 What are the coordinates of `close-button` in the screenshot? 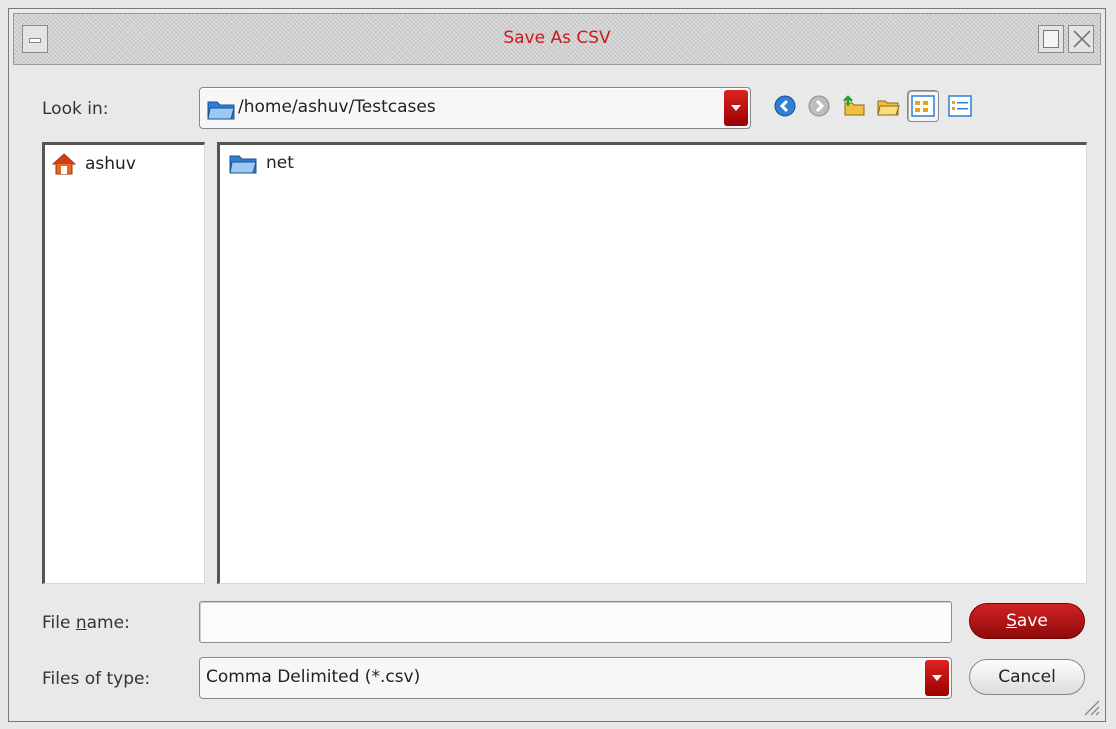 It's located at (1081, 39).